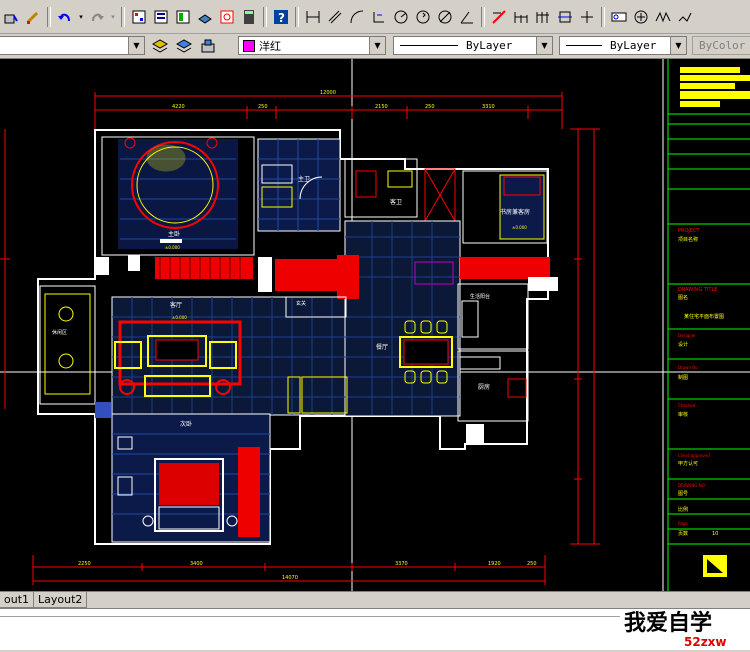 Image resolution: width=750 pixels, height=652 pixels. Describe the element at coordinates (689, 231) in the screenshot. I see `title-block-text: PROJECT` at that location.